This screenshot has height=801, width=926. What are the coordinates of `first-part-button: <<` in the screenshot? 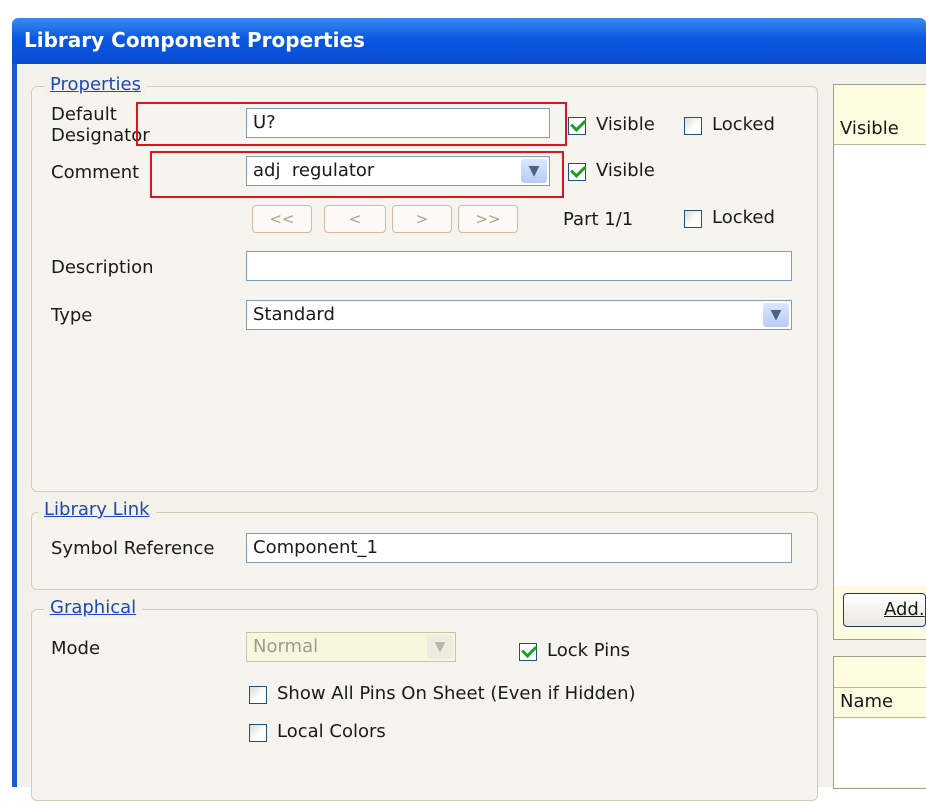 It's located at (282, 219).